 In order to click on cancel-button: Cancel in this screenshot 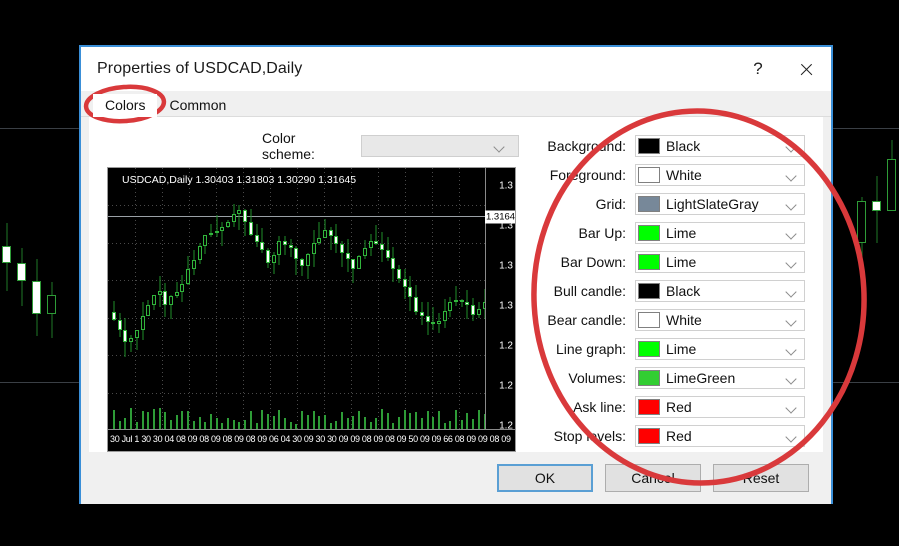, I will do `click(653, 478)`.